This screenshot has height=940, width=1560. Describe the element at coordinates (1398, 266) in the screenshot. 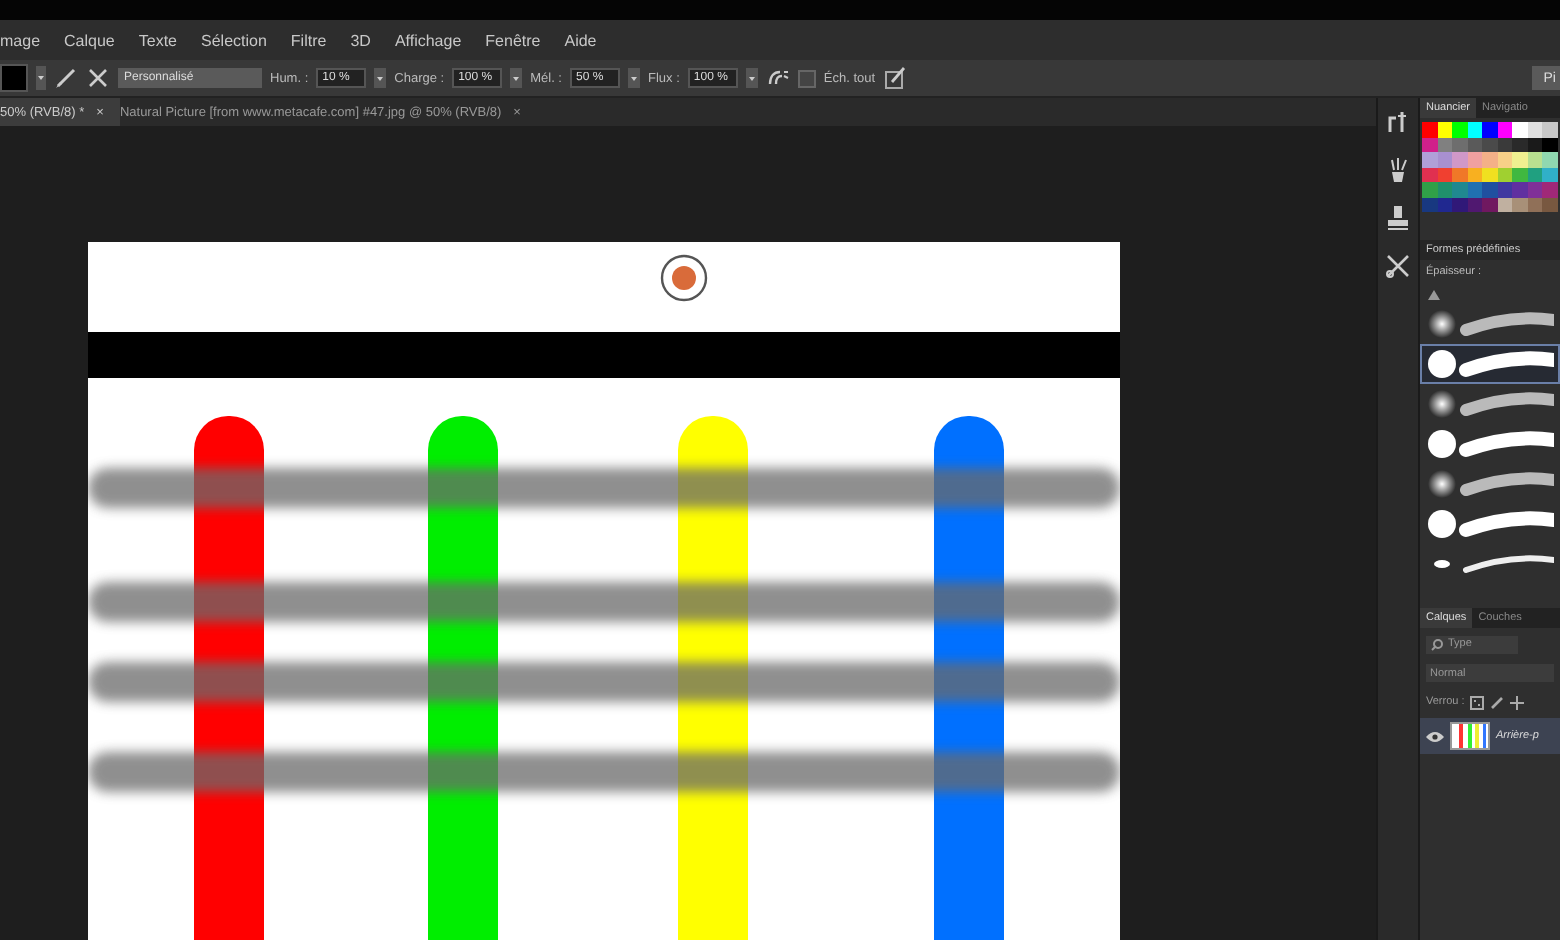

I see `scissors-icon` at that location.